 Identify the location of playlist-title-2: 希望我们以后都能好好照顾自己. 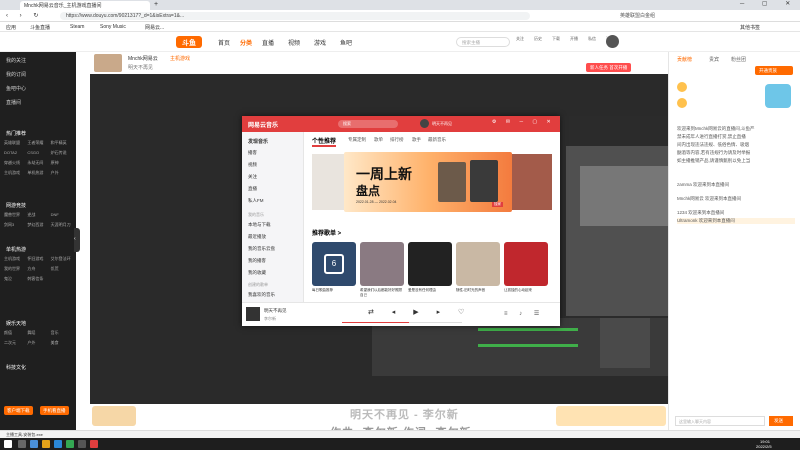
(382, 292).